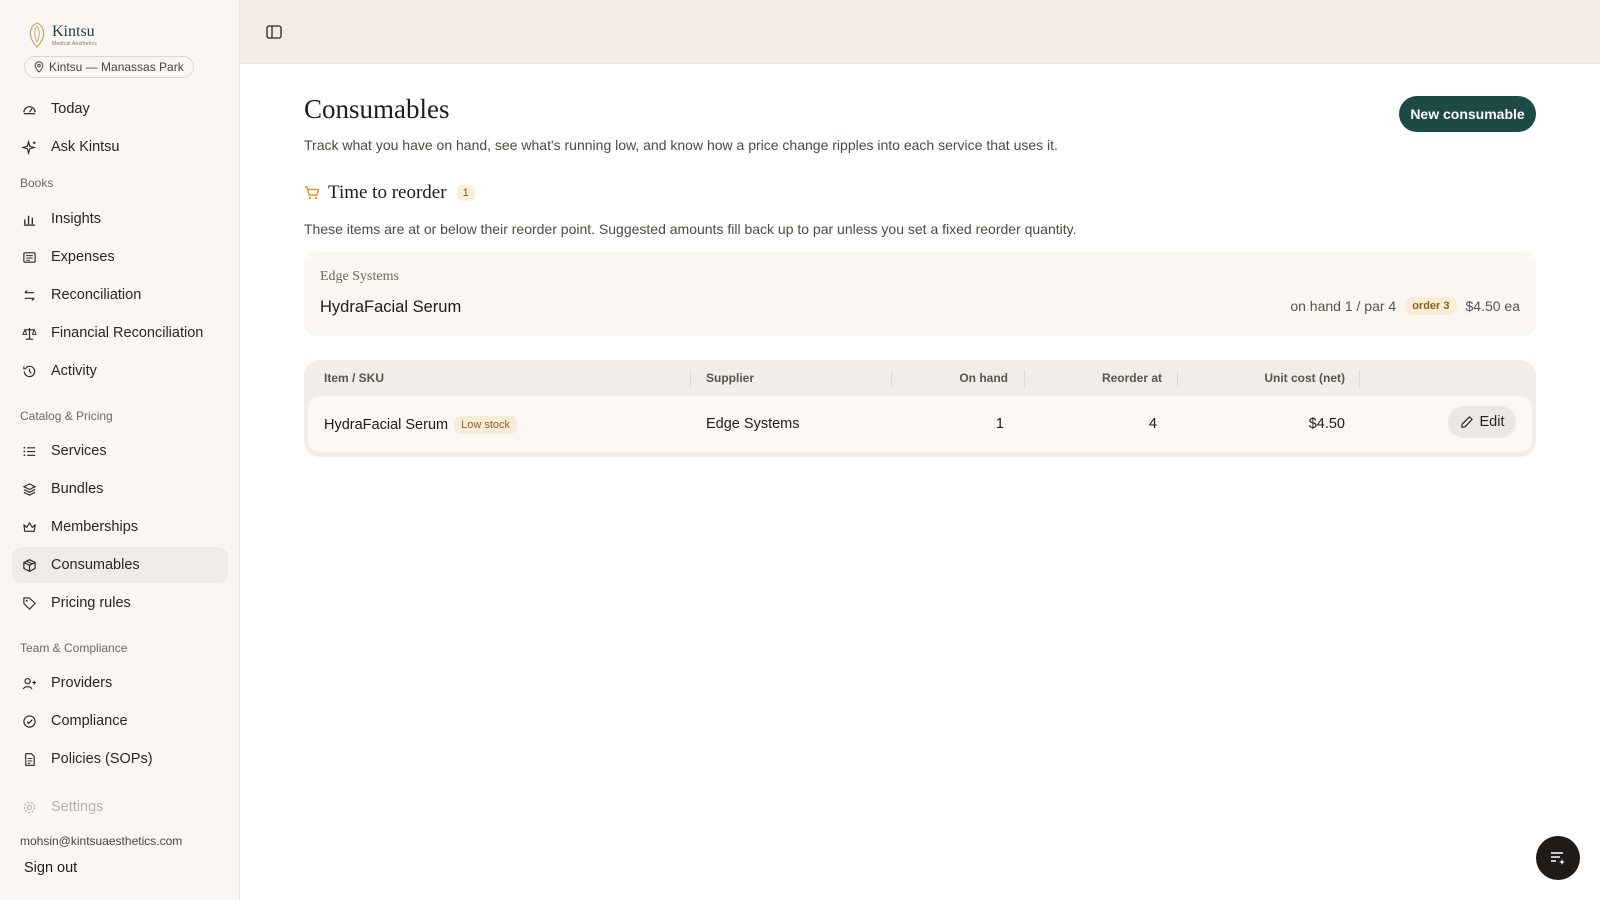 The height and width of the screenshot is (900, 1600). What do you see at coordinates (70, 109) in the screenshot?
I see `sidebar-item-label: Today` at bounding box center [70, 109].